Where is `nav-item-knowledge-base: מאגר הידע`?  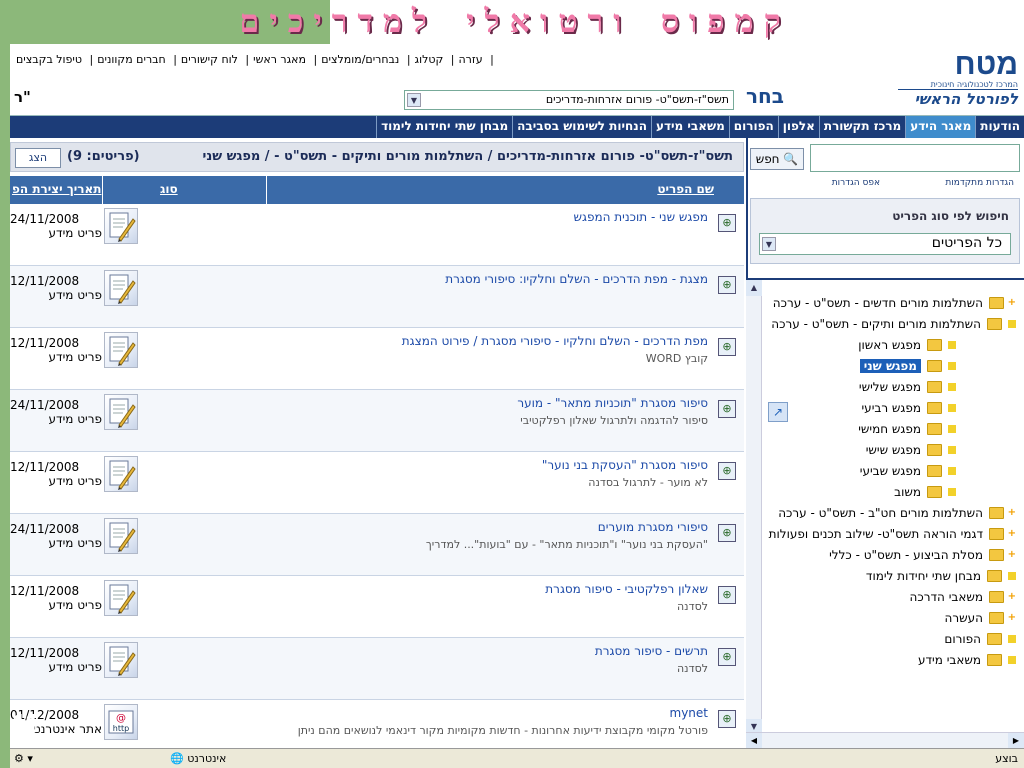
nav-item-knowledge-base: מאגר הידע is located at coordinates (940, 127).